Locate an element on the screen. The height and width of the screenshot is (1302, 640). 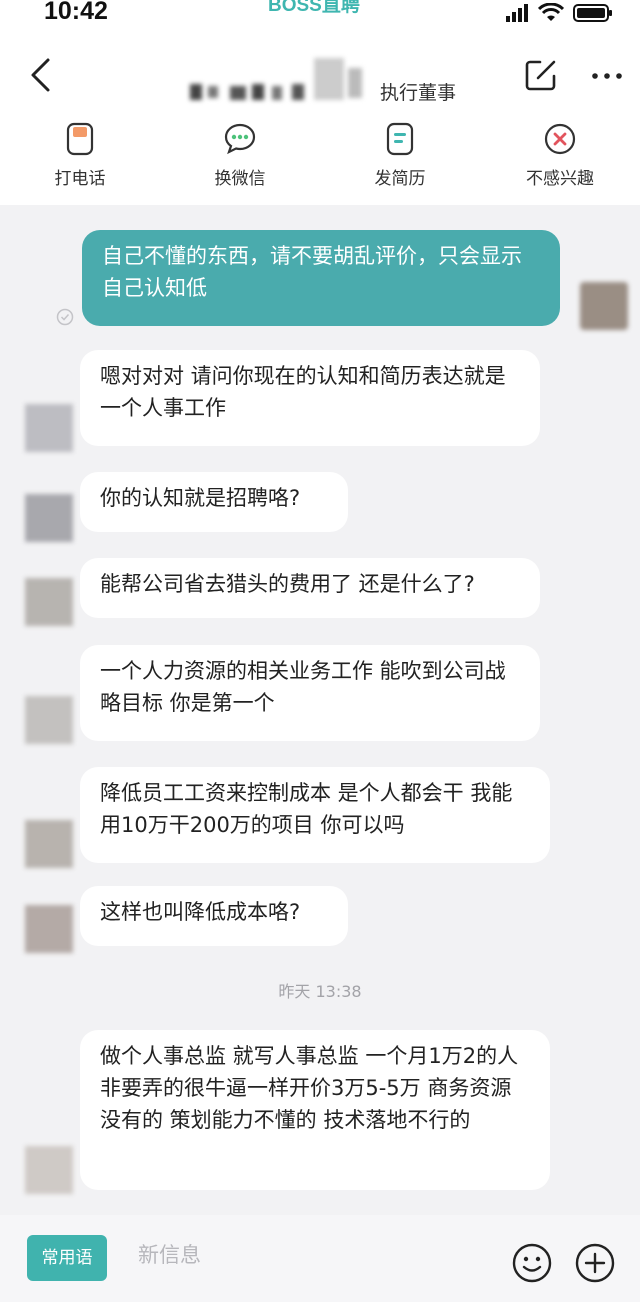
message-input: 新信息 is located at coordinates (304, 1255).